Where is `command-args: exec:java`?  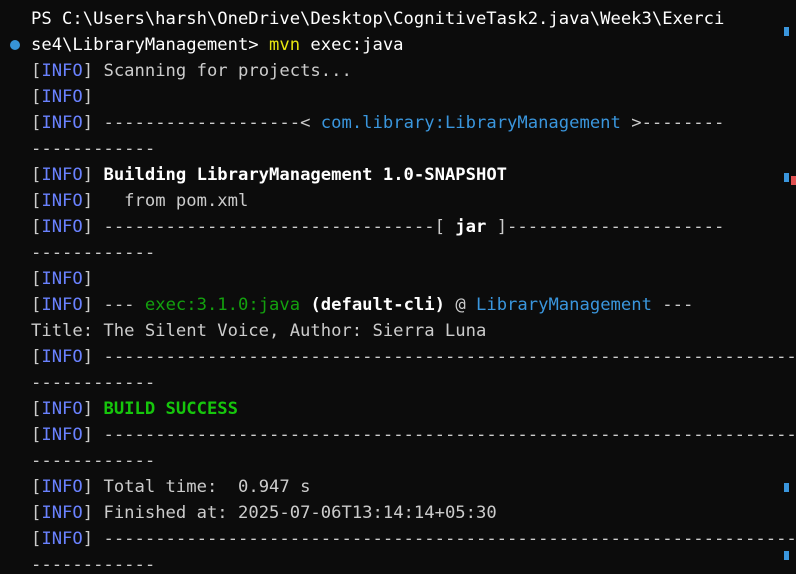 command-args: exec:java is located at coordinates (352, 45).